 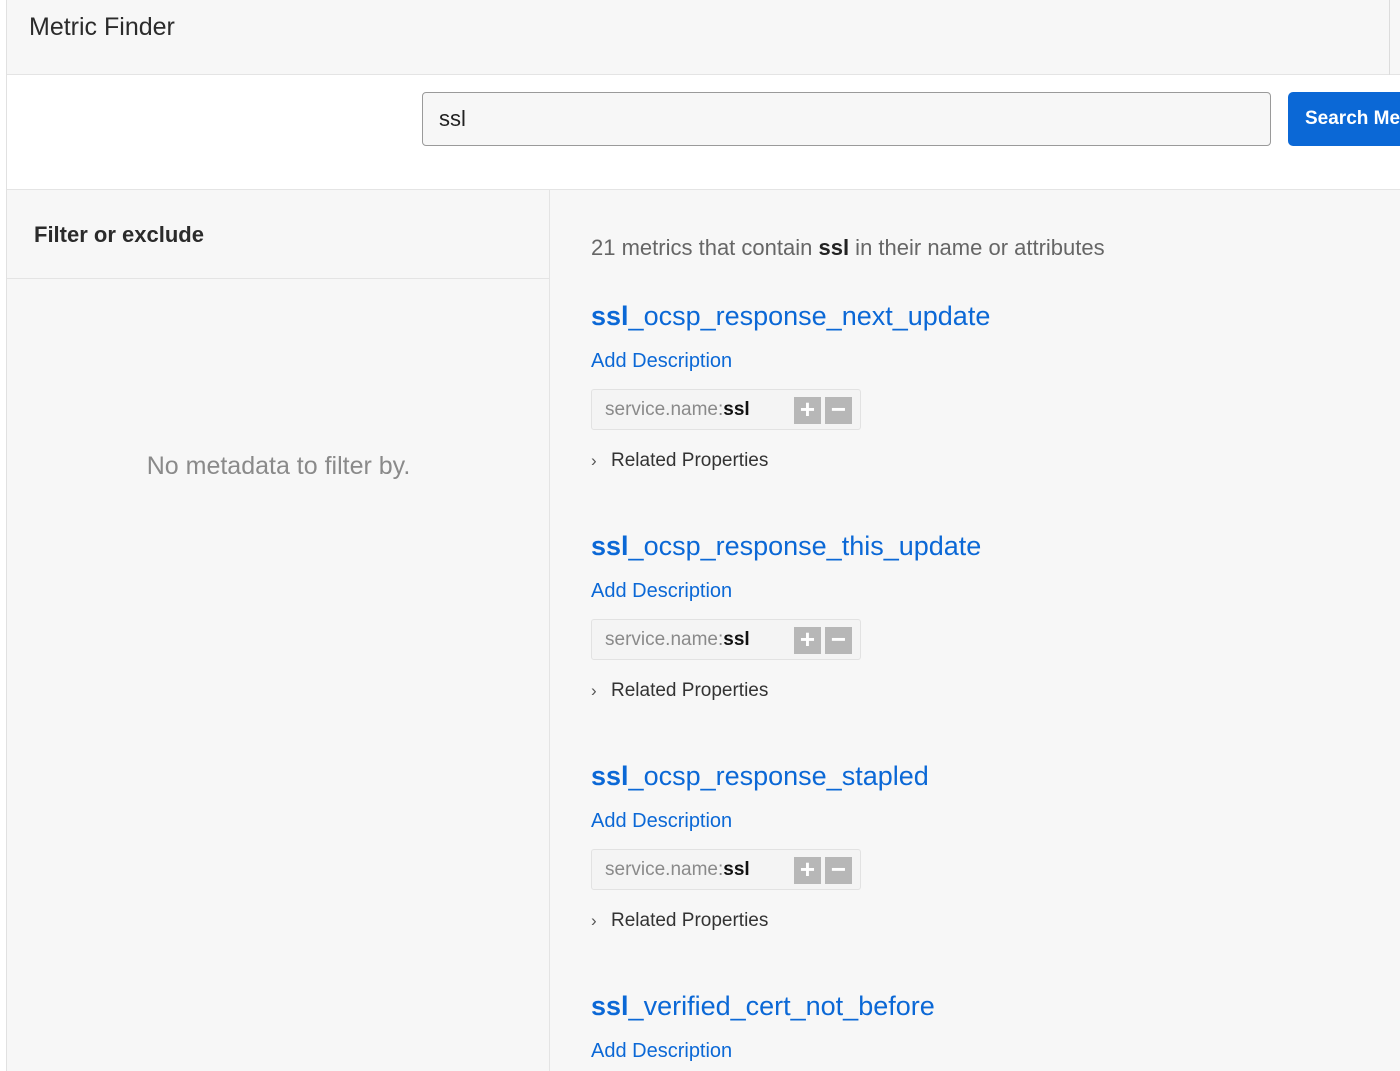 I want to click on metric-name-link: ssl_ocsp_response_next_update, so click(x=981, y=316).